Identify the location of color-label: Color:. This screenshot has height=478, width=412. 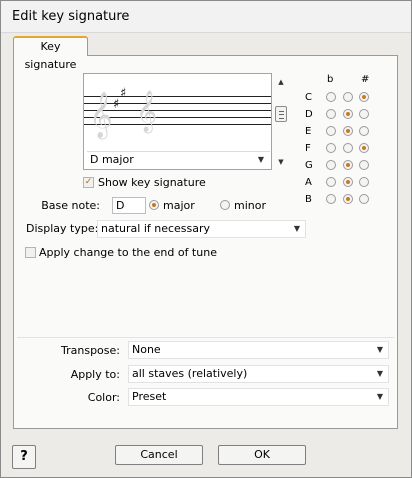
(103, 397).